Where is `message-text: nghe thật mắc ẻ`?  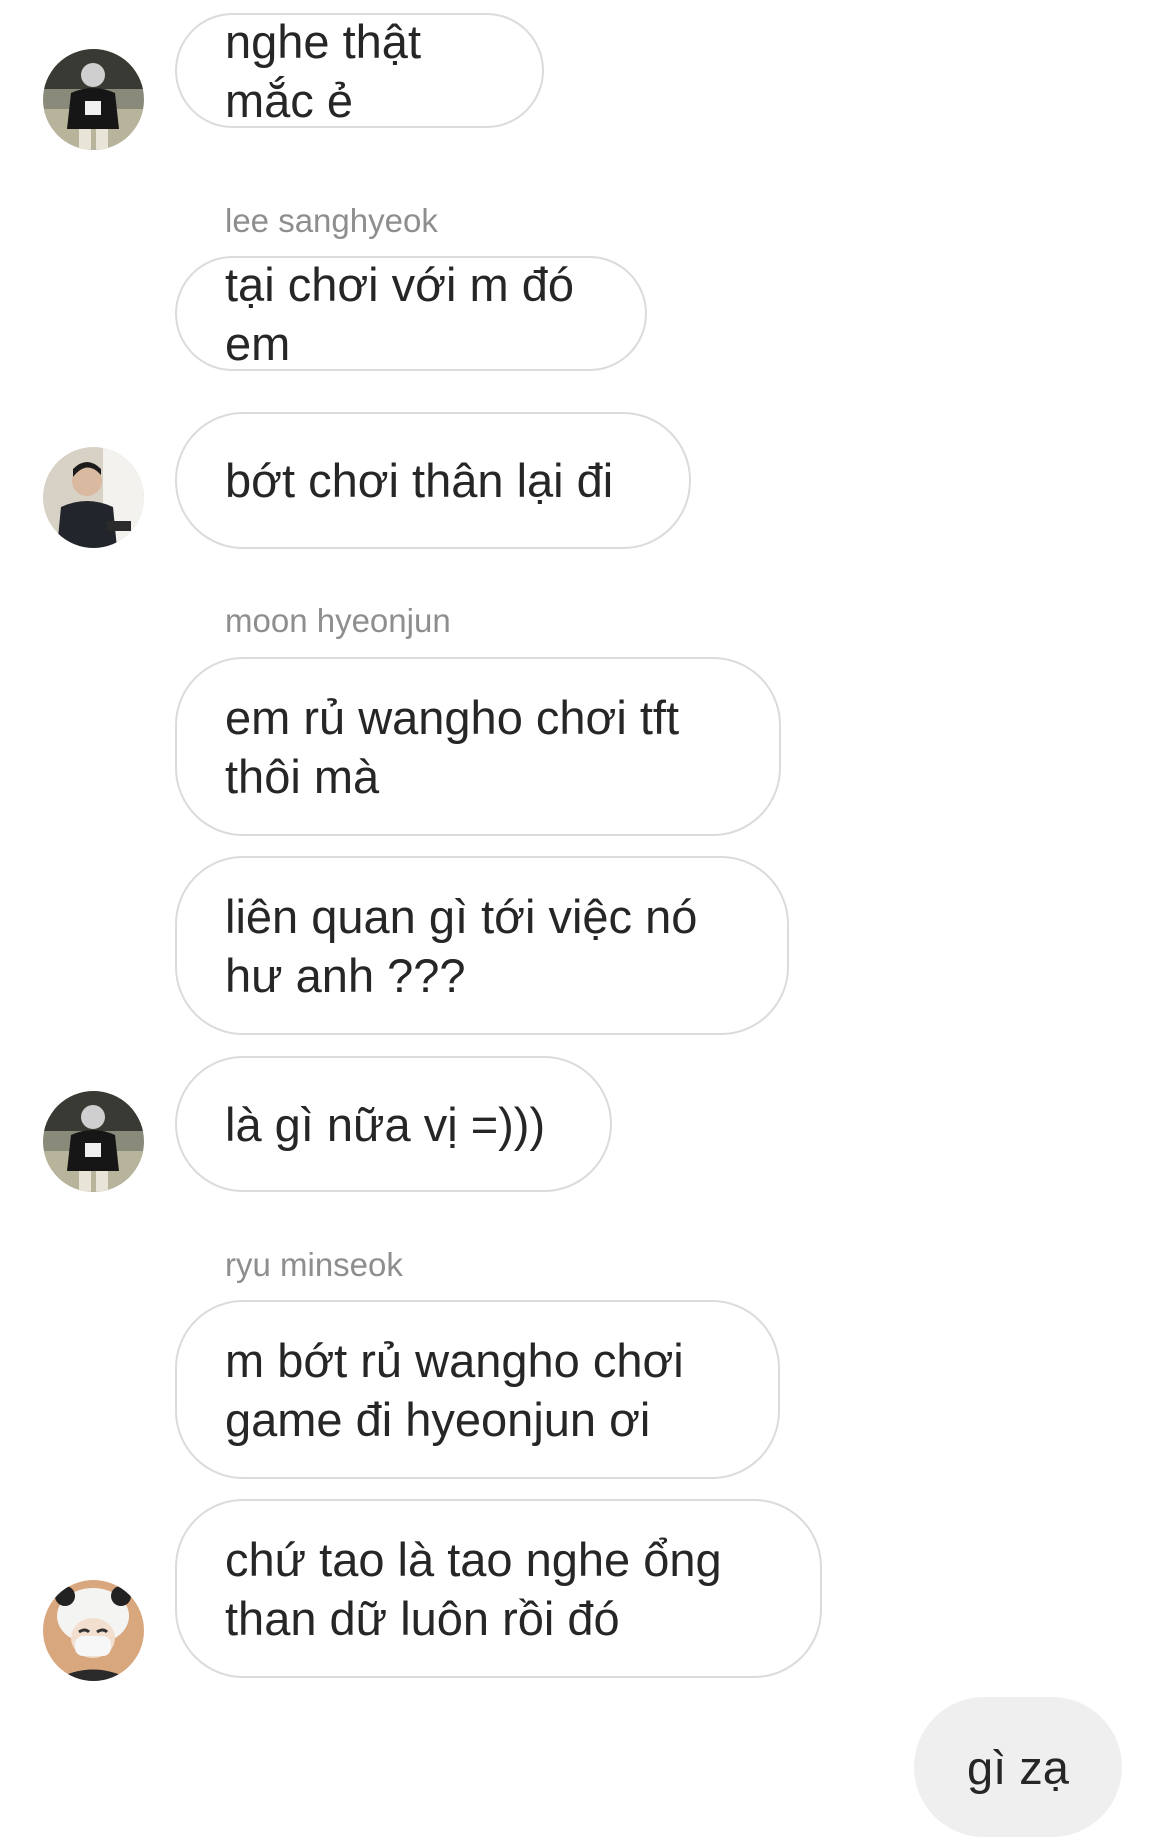 message-text: nghe thật mắc ẻ is located at coordinates (323, 70).